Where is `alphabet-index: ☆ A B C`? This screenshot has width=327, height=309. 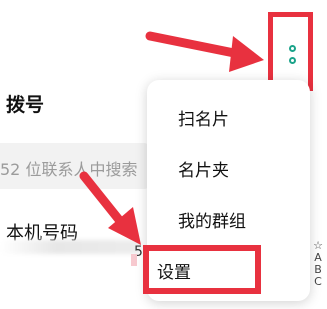
alphabet-index: ☆ A B C is located at coordinates (318, 264).